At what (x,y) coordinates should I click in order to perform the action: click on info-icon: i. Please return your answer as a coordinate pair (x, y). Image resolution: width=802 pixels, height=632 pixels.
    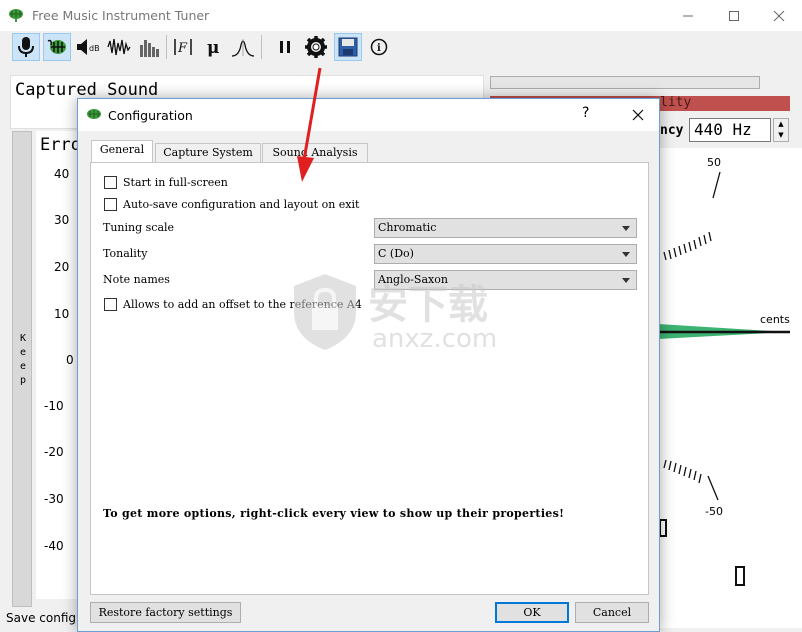
    Looking at the image, I should click on (379, 47).